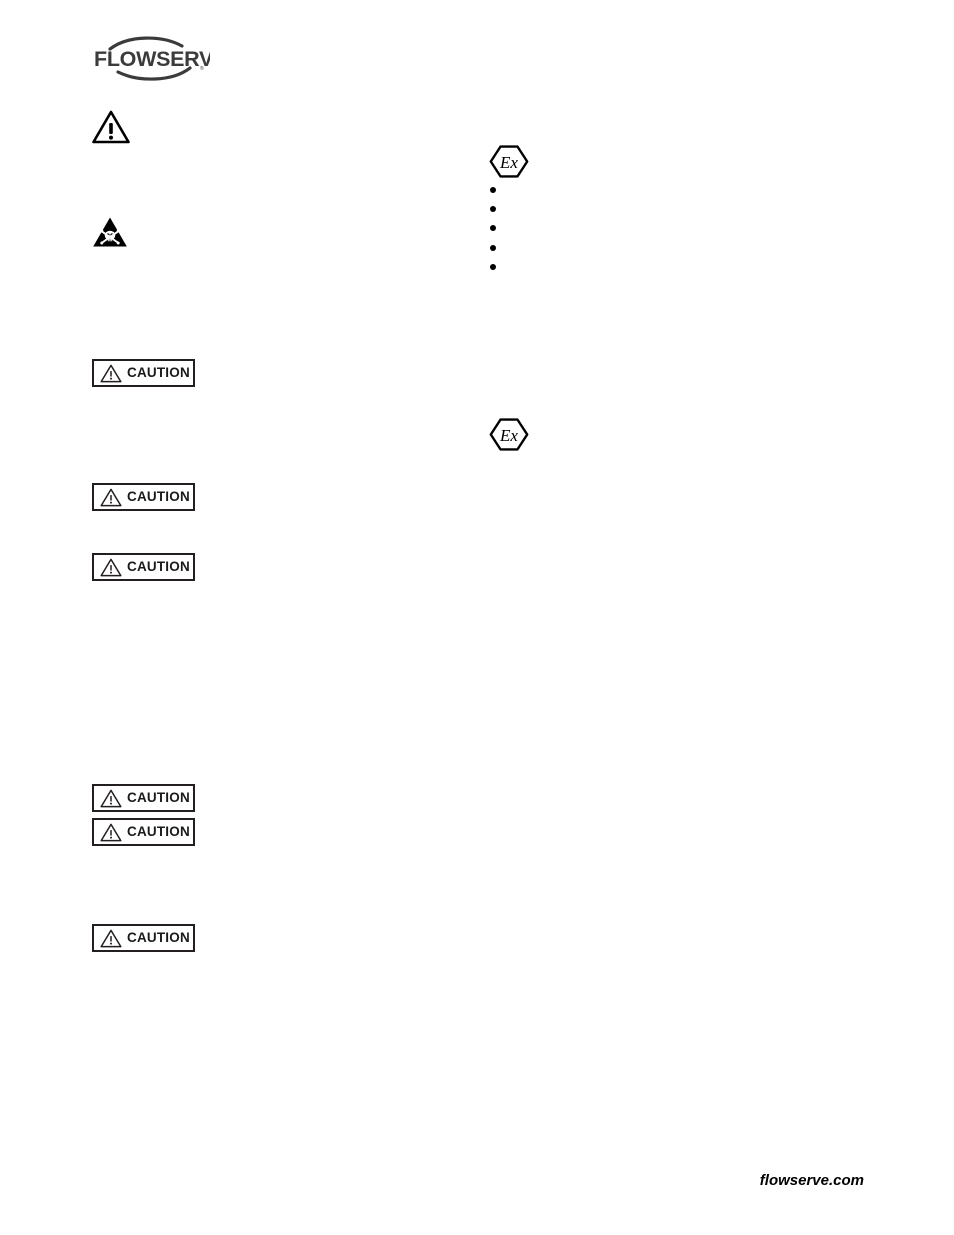 Image resolution: width=954 pixels, height=1235 pixels. I want to click on svg-text: FLOWSERVE, so click(152, 59).